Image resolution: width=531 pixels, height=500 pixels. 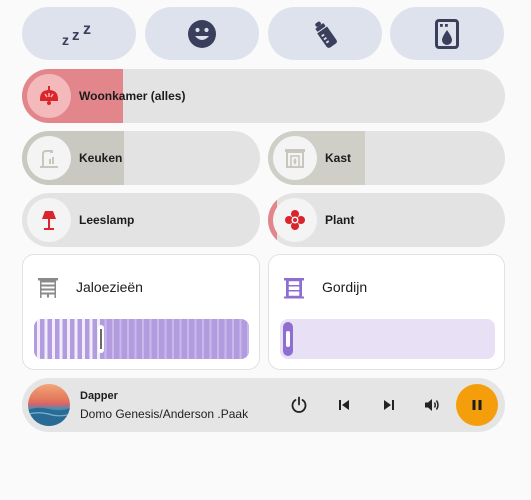 What do you see at coordinates (387, 339) in the screenshot?
I see `curtain-position-slider` at bounding box center [387, 339].